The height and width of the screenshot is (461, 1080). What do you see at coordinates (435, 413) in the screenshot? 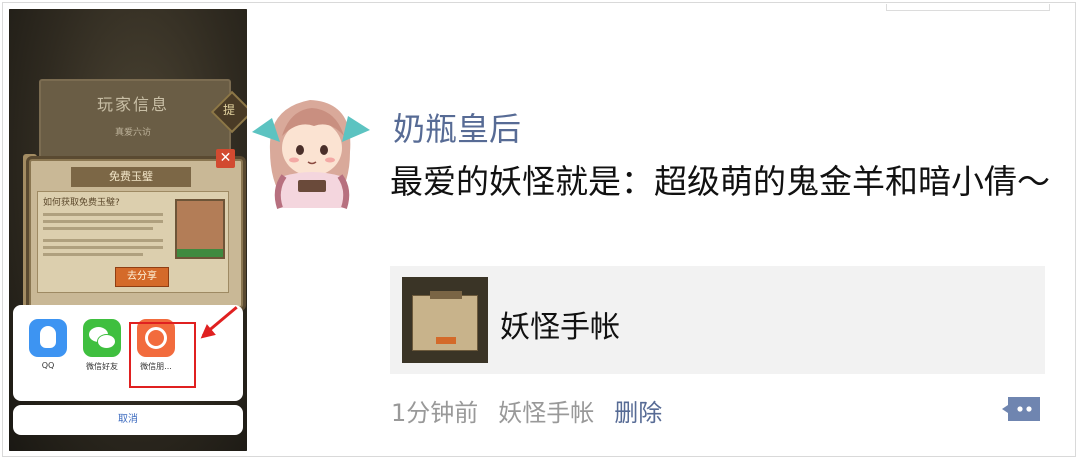
I see `post-time: 1分钟前` at bounding box center [435, 413].